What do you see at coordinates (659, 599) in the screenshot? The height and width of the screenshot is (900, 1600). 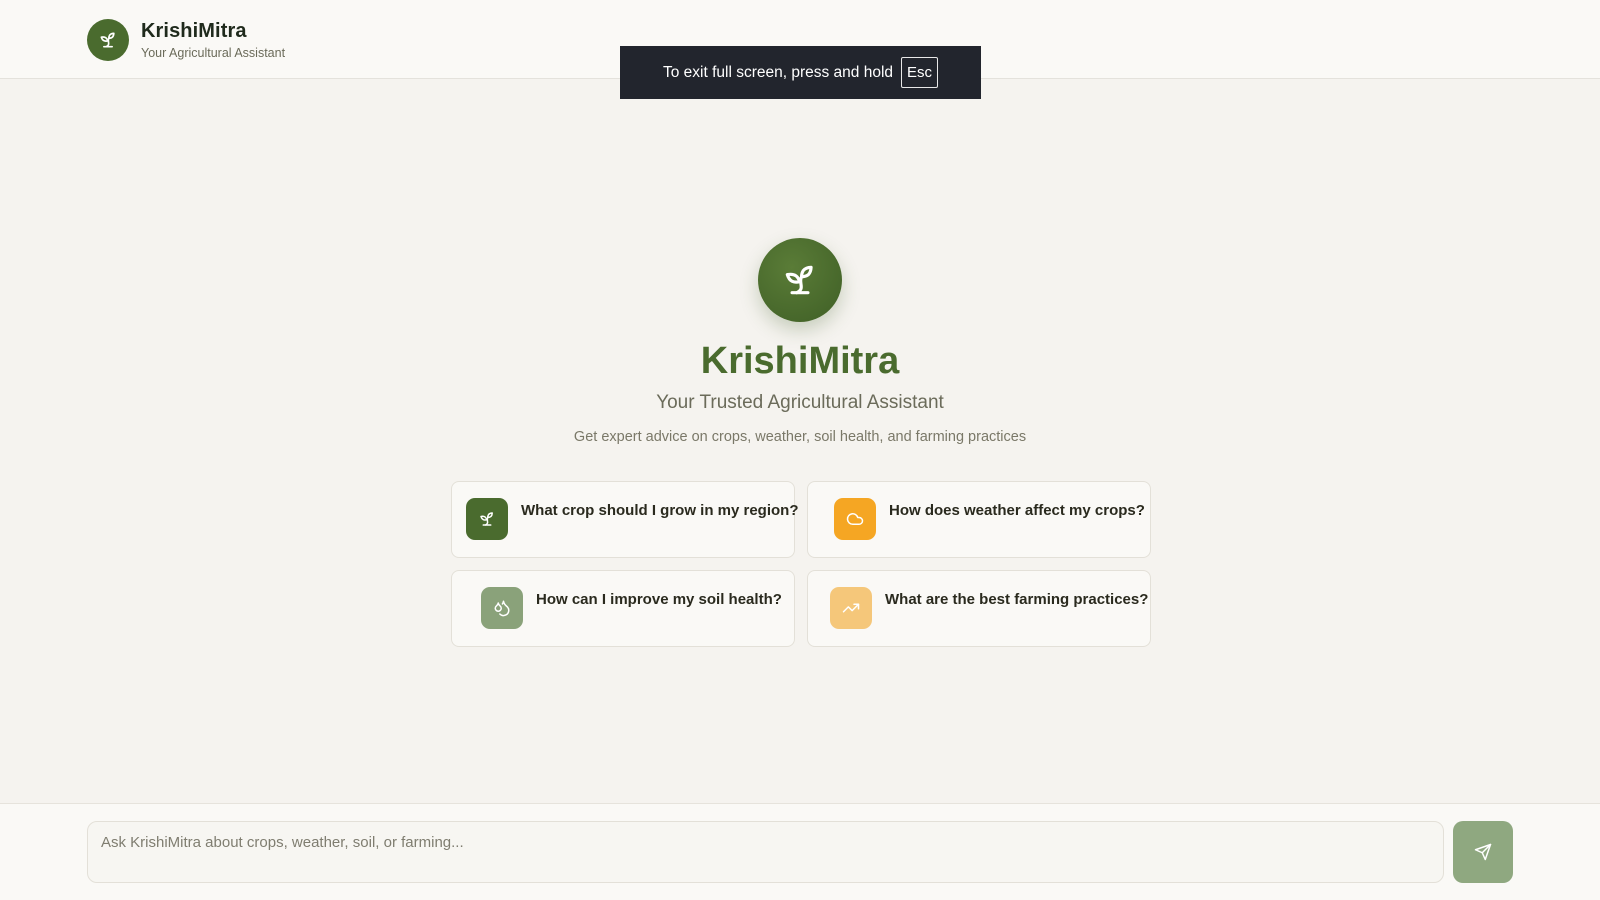 I see `suggestion-label: How can I improve my soil health?` at bounding box center [659, 599].